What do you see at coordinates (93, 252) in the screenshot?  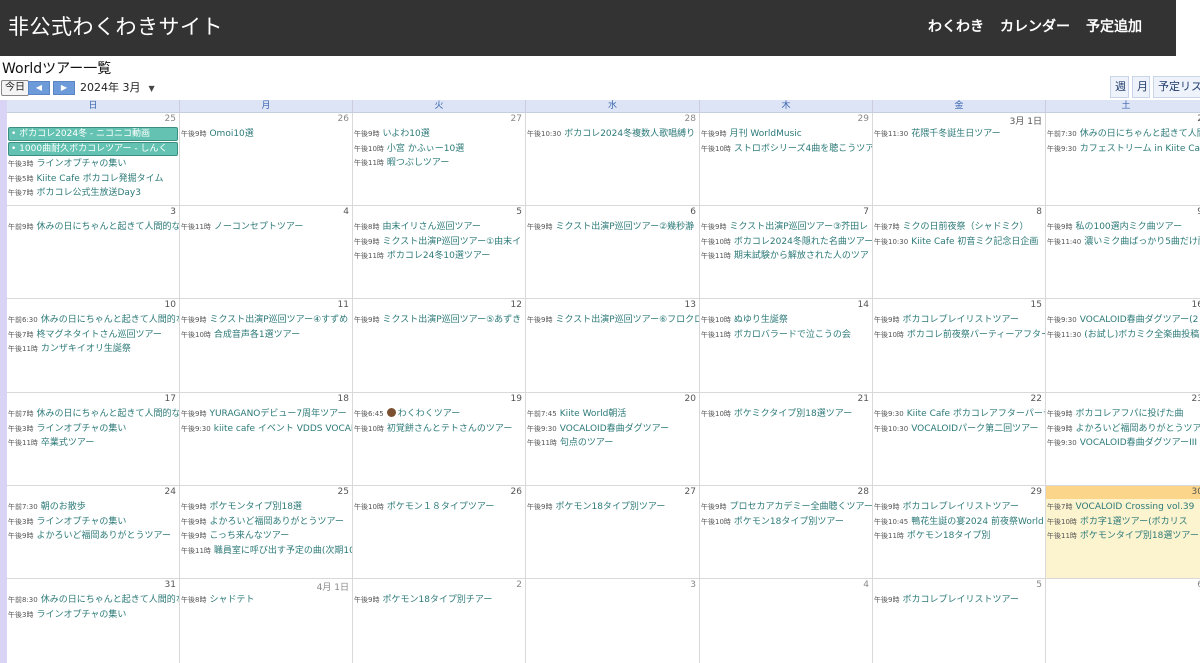 I see `day-cell: 3 午前9時 休みの日にちゃんと起きて人間的な` at bounding box center [93, 252].